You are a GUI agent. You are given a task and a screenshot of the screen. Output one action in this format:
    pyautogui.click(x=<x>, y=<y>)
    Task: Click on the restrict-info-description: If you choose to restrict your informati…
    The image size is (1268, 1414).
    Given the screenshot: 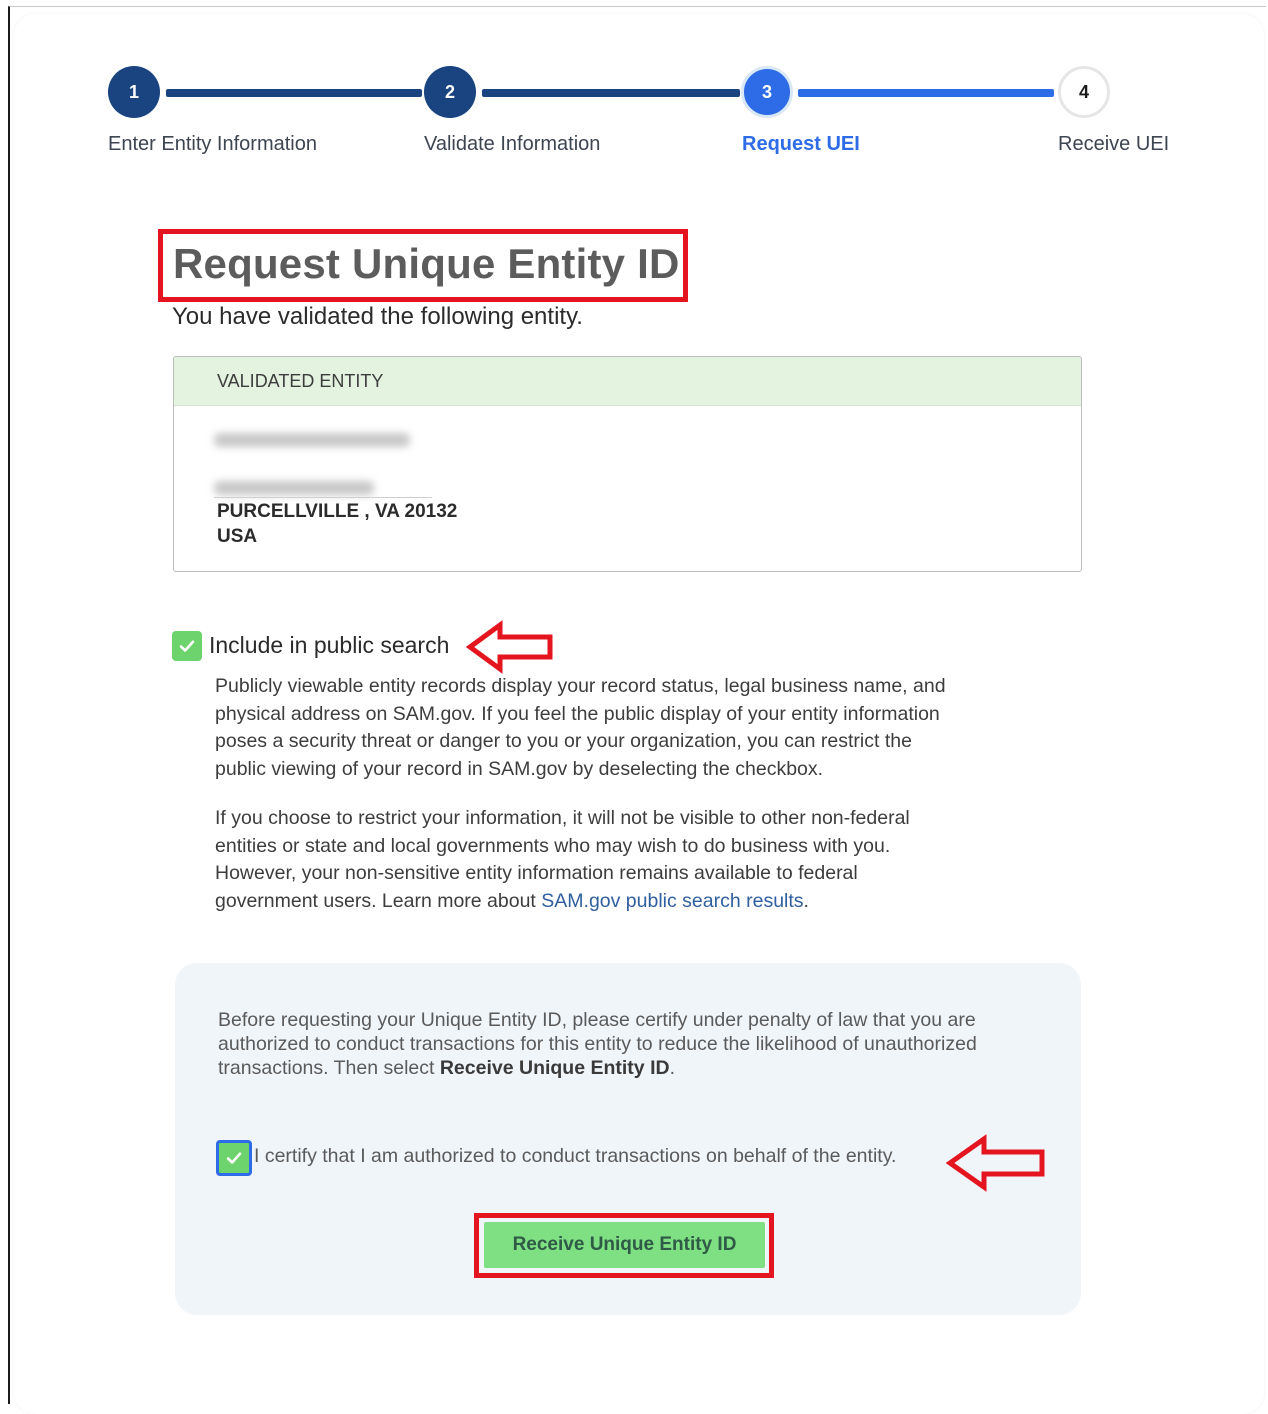 What is the action you would take?
    pyautogui.click(x=582, y=860)
    